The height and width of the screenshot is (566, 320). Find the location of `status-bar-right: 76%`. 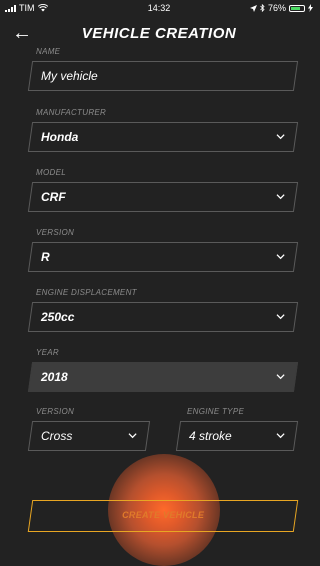

status-bar-right: 76% is located at coordinates (281, 8).